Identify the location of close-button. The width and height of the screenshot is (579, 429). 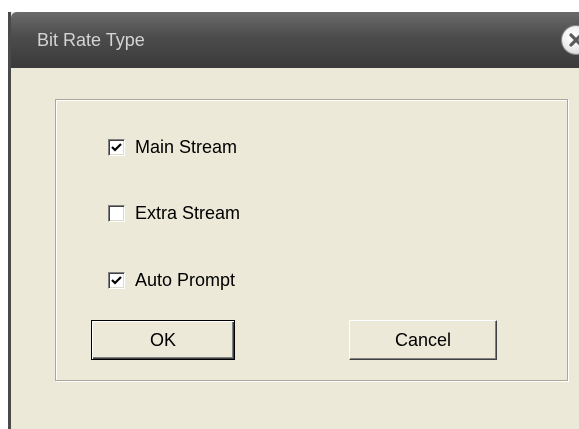
(570, 40).